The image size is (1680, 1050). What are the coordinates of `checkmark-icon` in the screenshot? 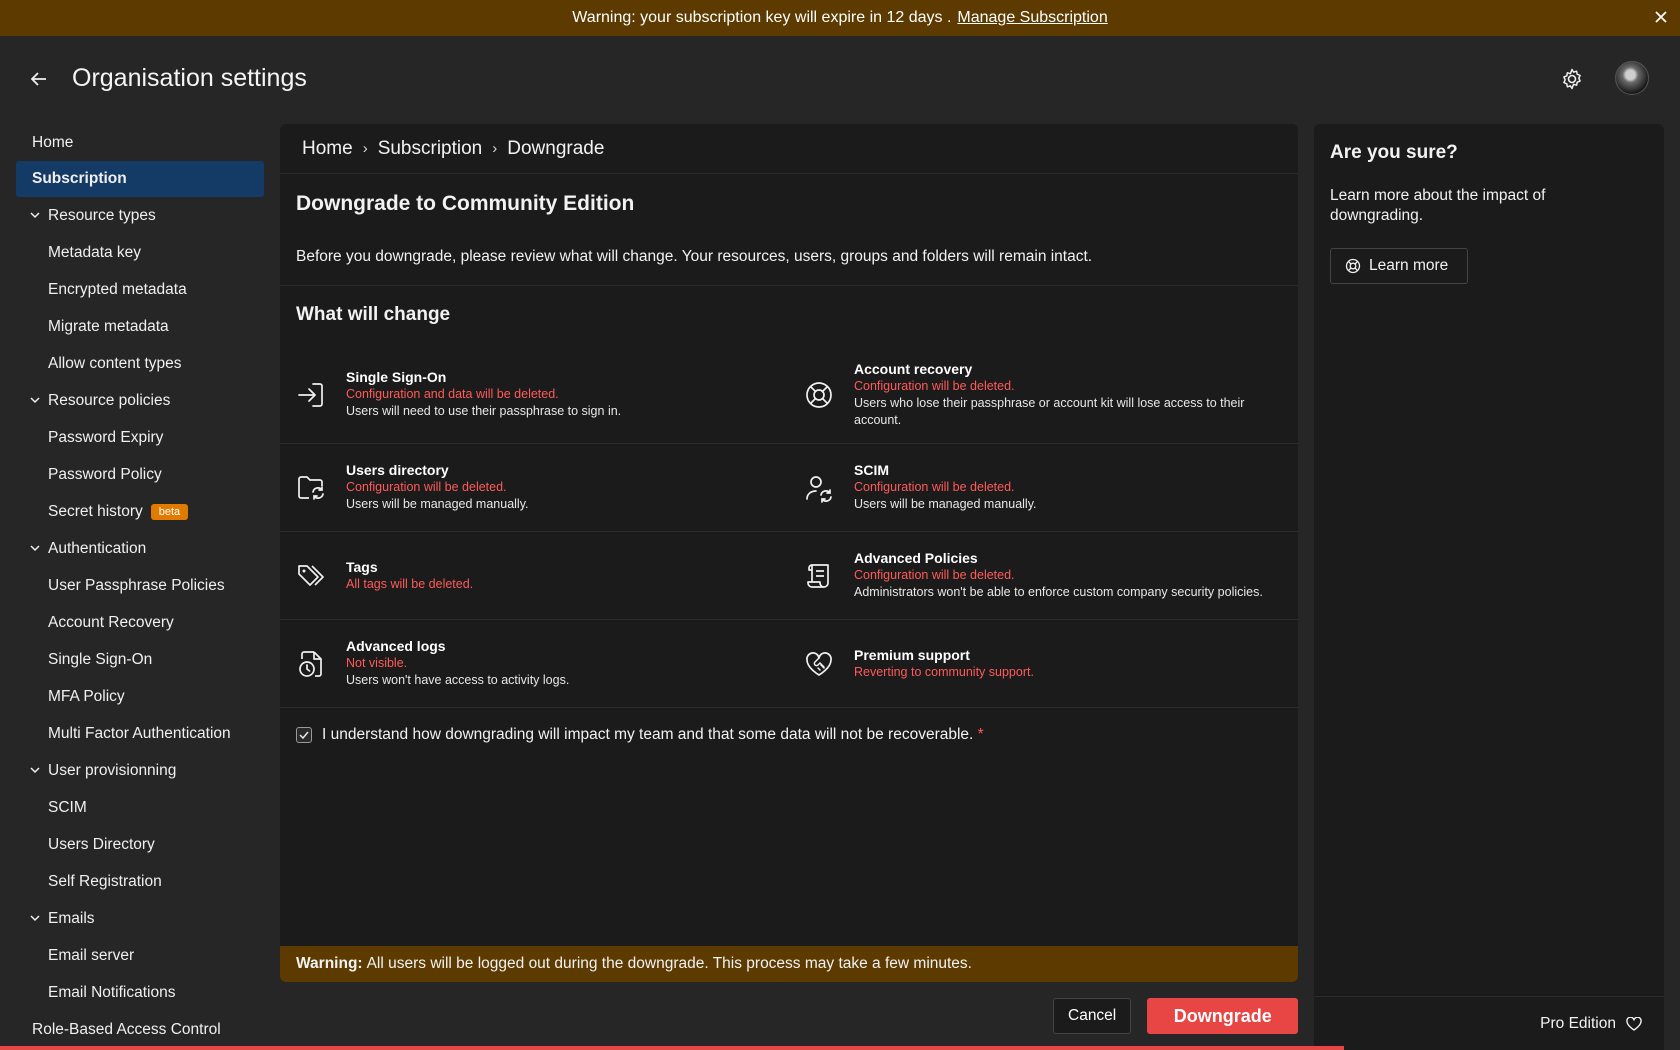 It's located at (304, 735).